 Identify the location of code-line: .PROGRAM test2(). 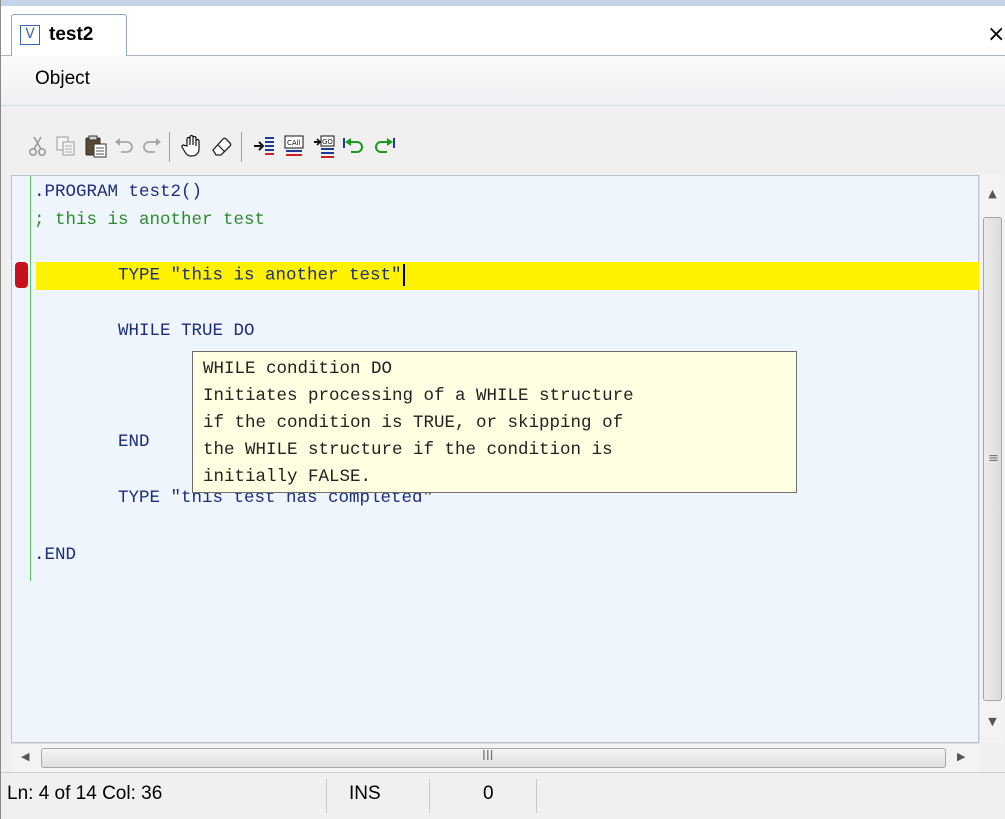
(118, 192).